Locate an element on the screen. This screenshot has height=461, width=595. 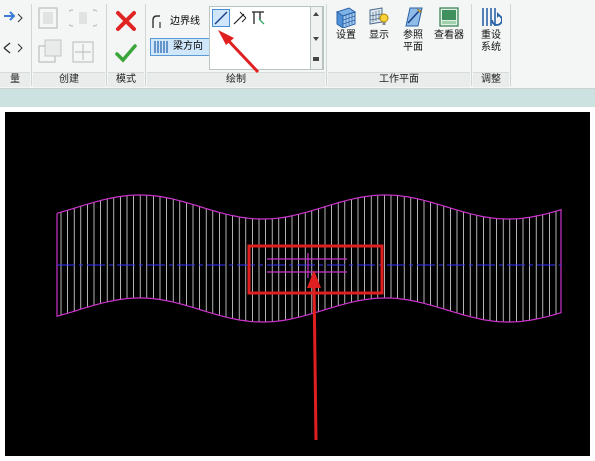
workplane-set-icon is located at coordinates (346, 17).